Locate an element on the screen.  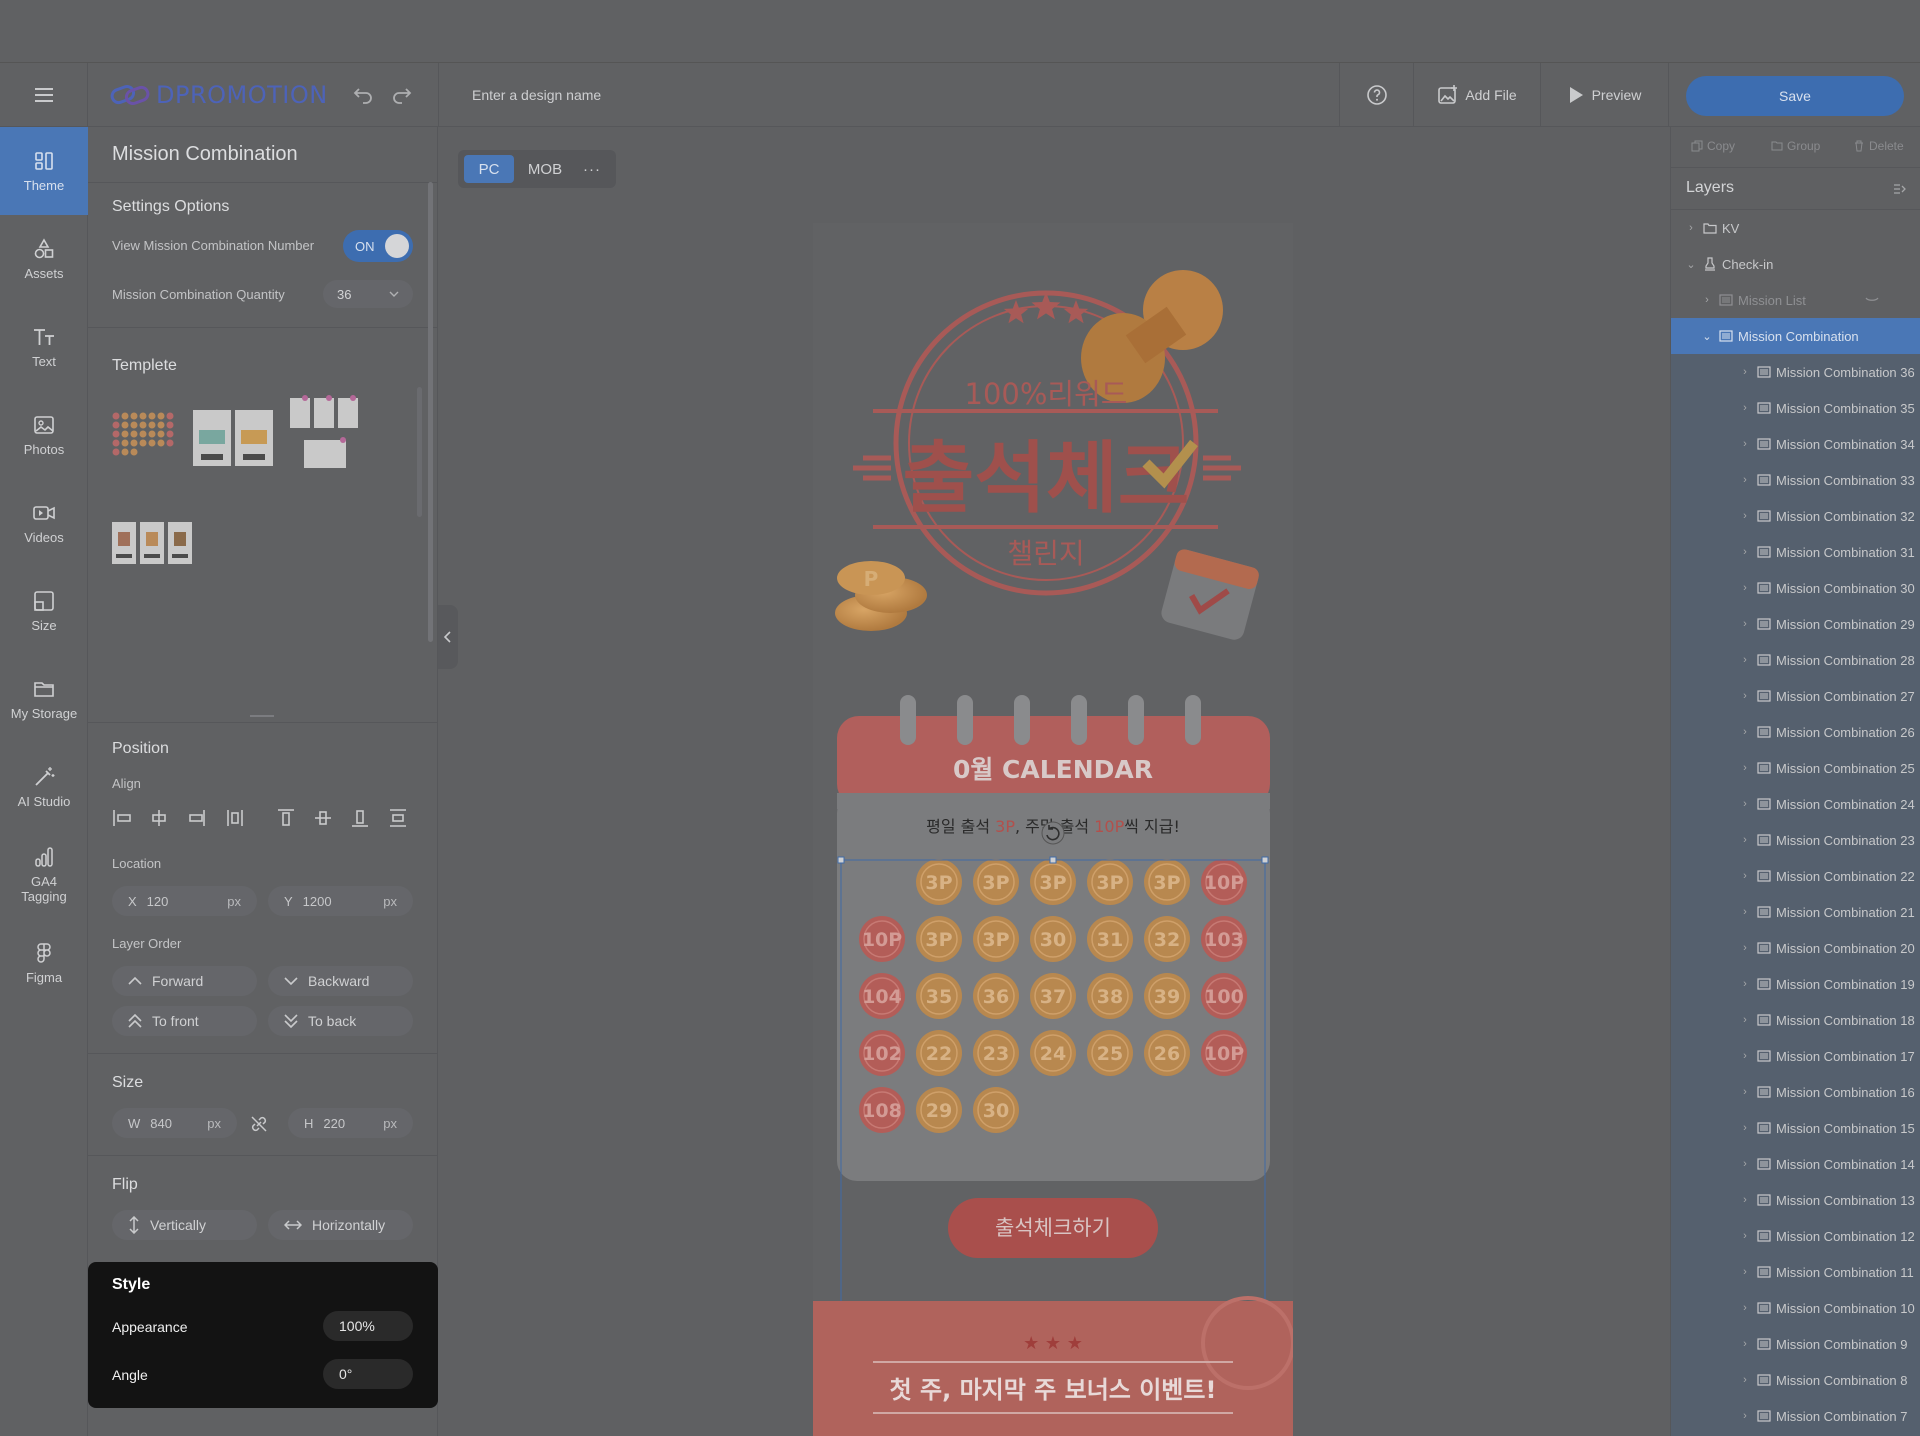
collapse-panel-button is located at coordinates (448, 637).